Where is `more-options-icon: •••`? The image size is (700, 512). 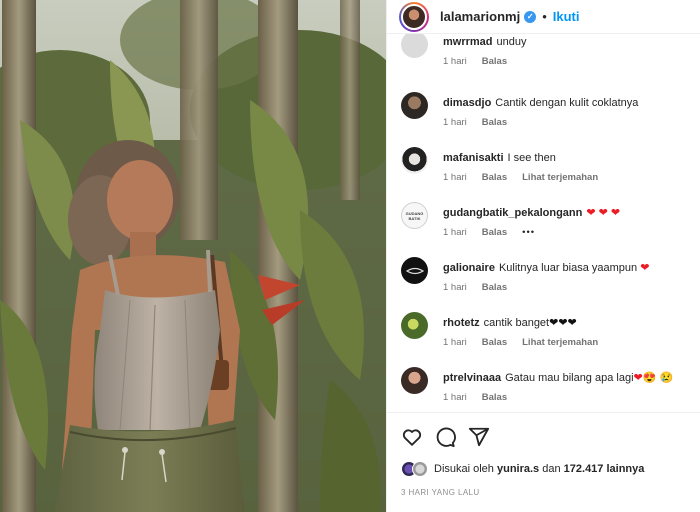
more-options-icon: ••• is located at coordinates (528, 232).